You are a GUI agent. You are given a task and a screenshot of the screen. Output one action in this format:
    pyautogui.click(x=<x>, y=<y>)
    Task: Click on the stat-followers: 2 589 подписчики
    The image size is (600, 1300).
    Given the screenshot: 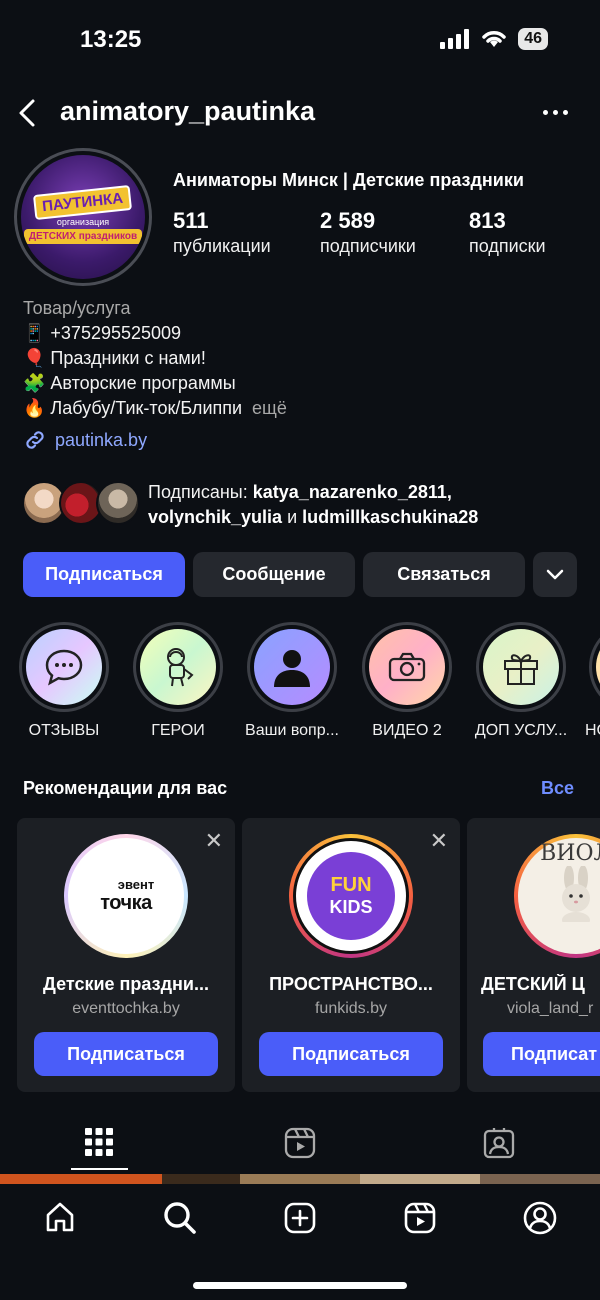 What is the action you would take?
    pyautogui.click(x=368, y=232)
    